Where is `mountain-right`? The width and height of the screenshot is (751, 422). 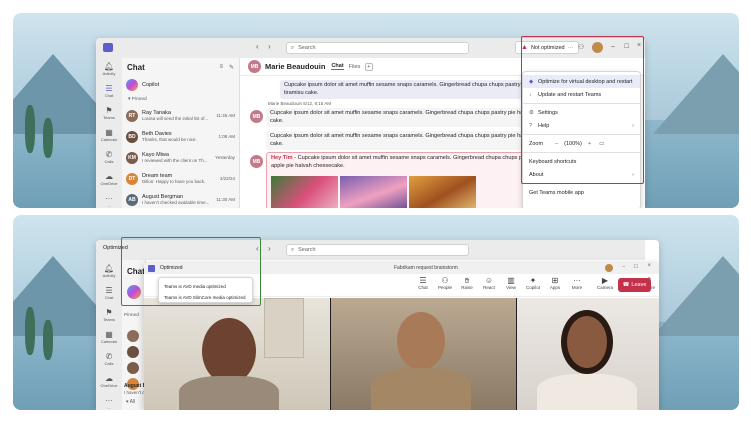
mountain-right is located at coordinates (696, 295).